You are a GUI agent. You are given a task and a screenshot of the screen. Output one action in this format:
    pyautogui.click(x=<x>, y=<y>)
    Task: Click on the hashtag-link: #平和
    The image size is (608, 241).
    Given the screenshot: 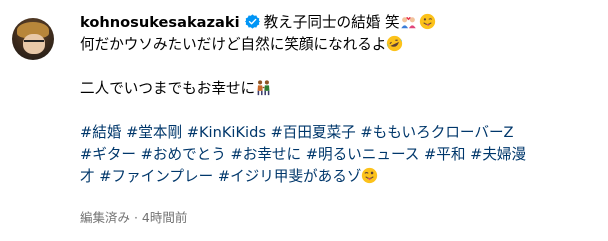 What is the action you would take?
    pyautogui.click(x=444, y=154)
    